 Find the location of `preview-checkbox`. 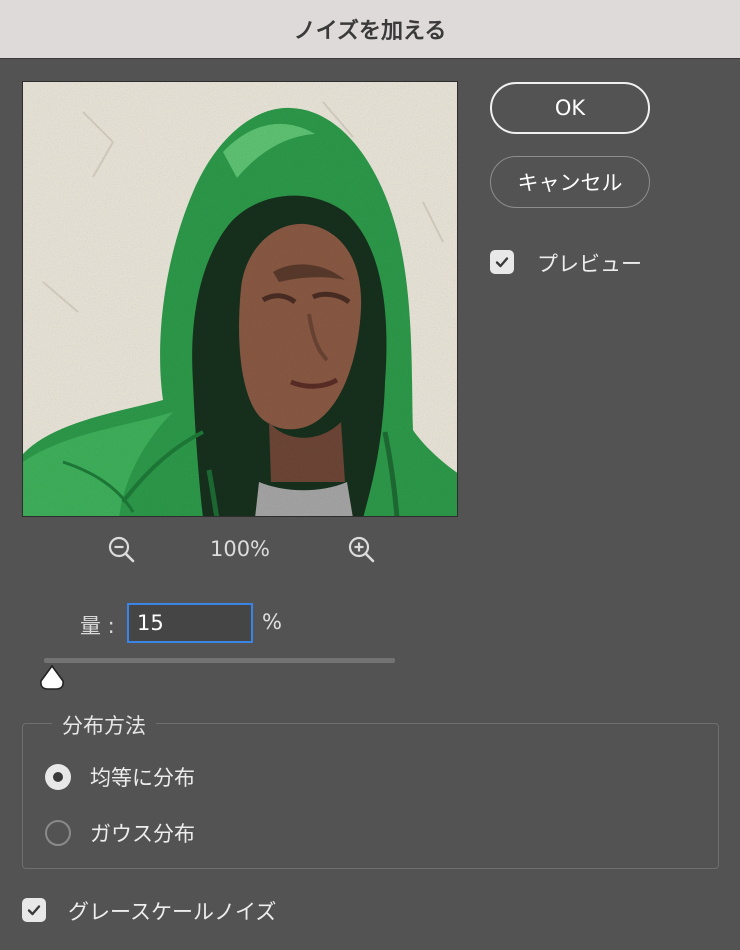

preview-checkbox is located at coordinates (502, 262).